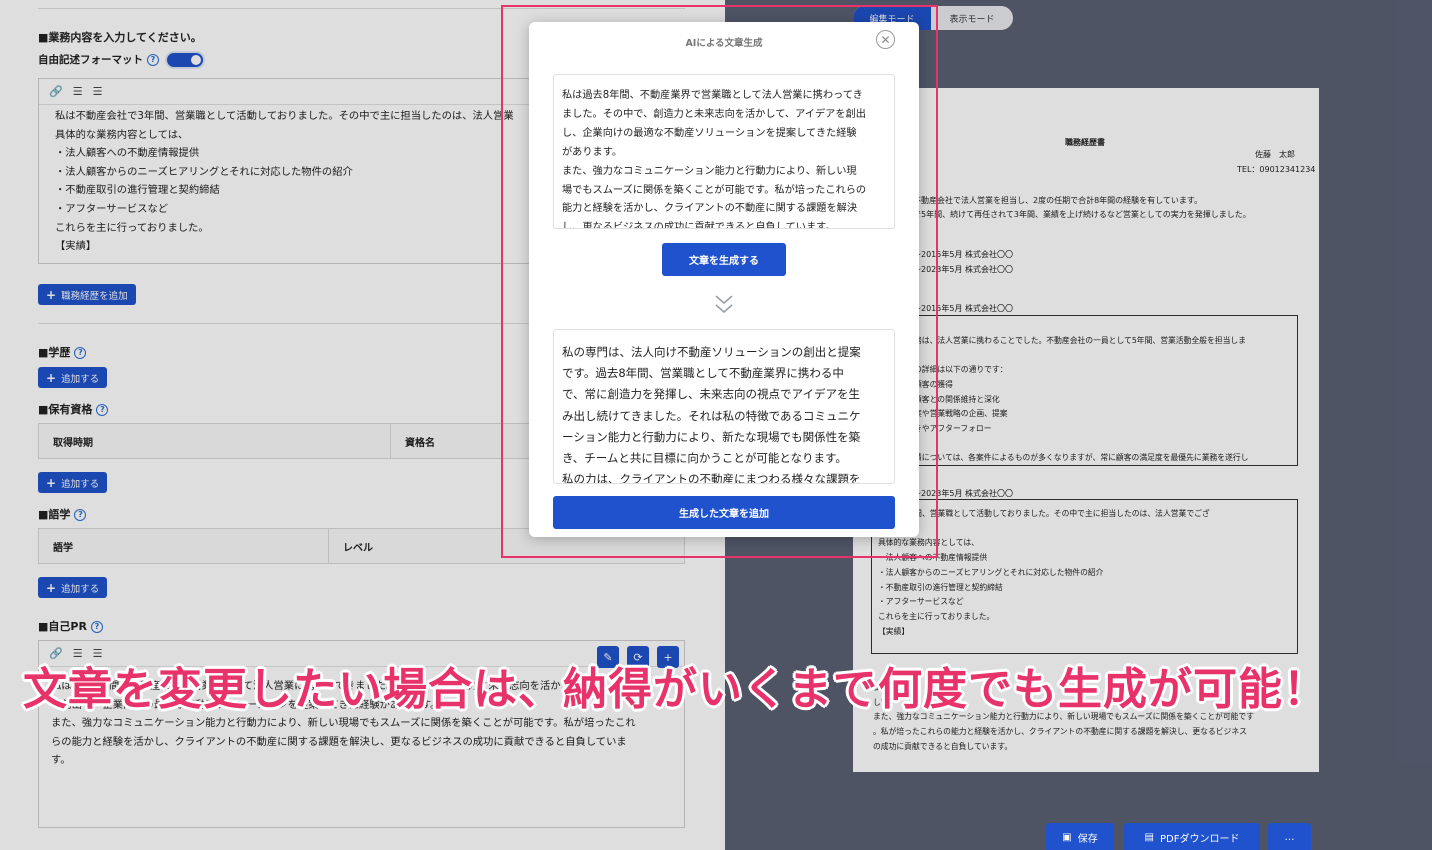  What do you see at coordinates (132, 227) in the screenshot?
I see `editor-line: これらを主に行っておりました。` at bounding box center [132, 227].